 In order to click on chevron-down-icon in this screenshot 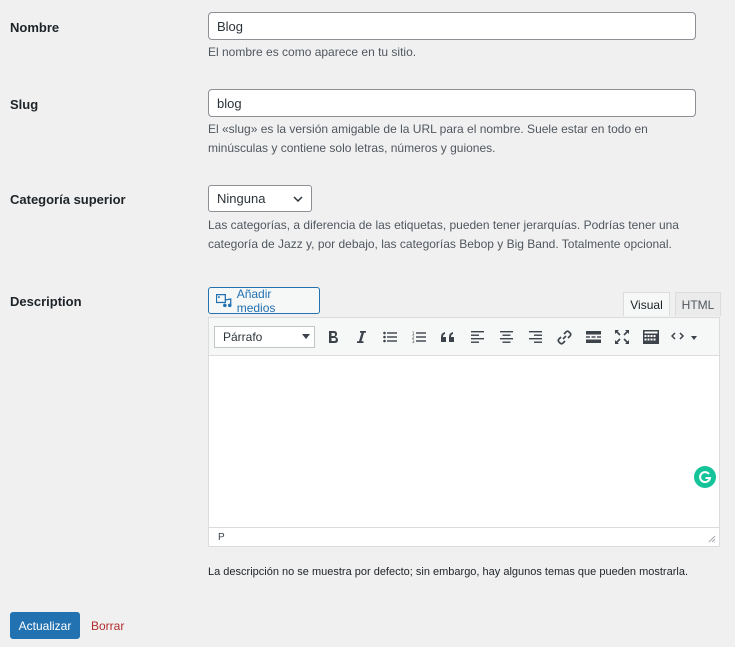, I will do `click(298, 198)`.